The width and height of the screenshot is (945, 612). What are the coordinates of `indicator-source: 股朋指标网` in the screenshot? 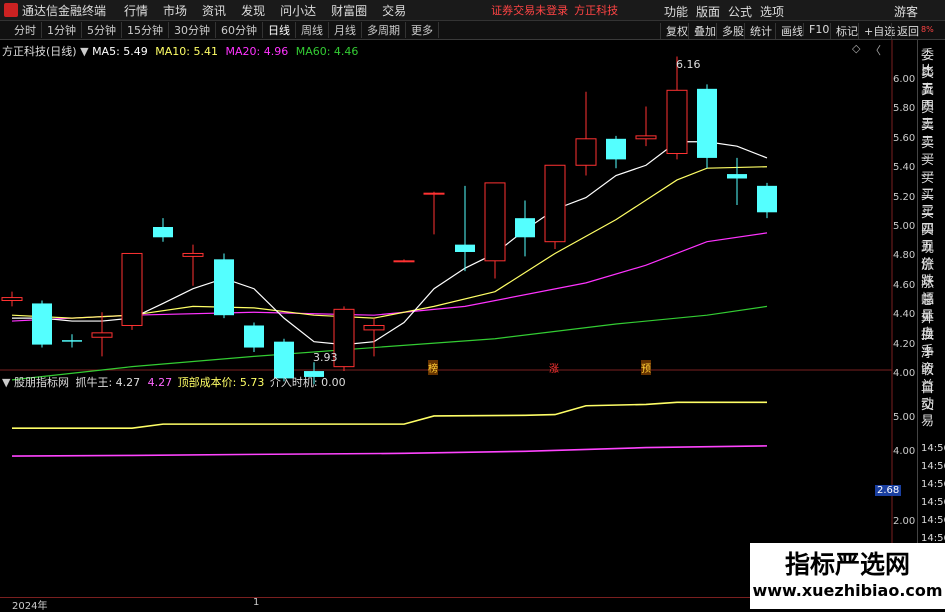 It's located at (41, 382).